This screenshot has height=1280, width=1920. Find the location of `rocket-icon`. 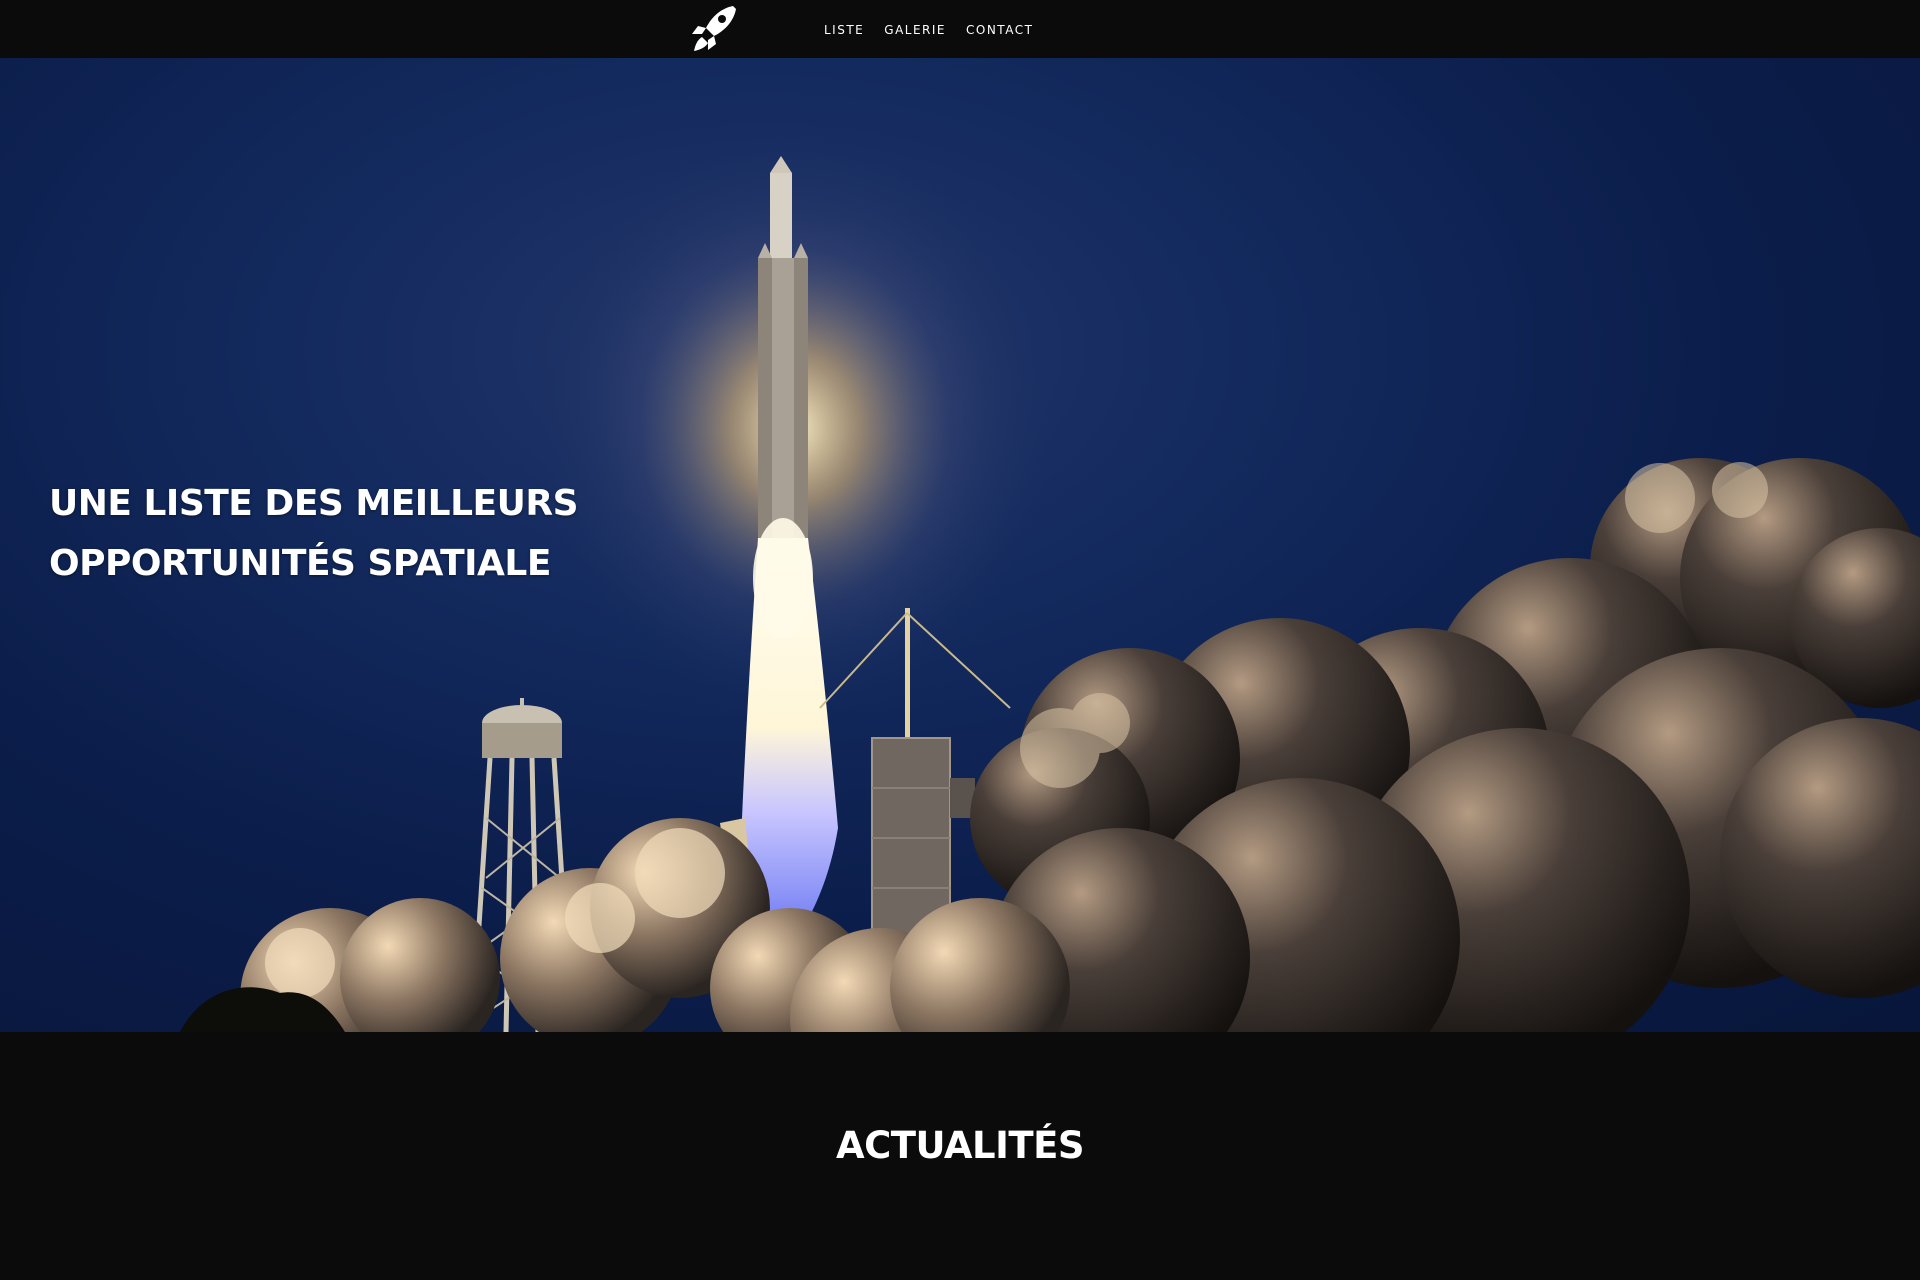

rocket-icon is located at coordinates (714, 28).